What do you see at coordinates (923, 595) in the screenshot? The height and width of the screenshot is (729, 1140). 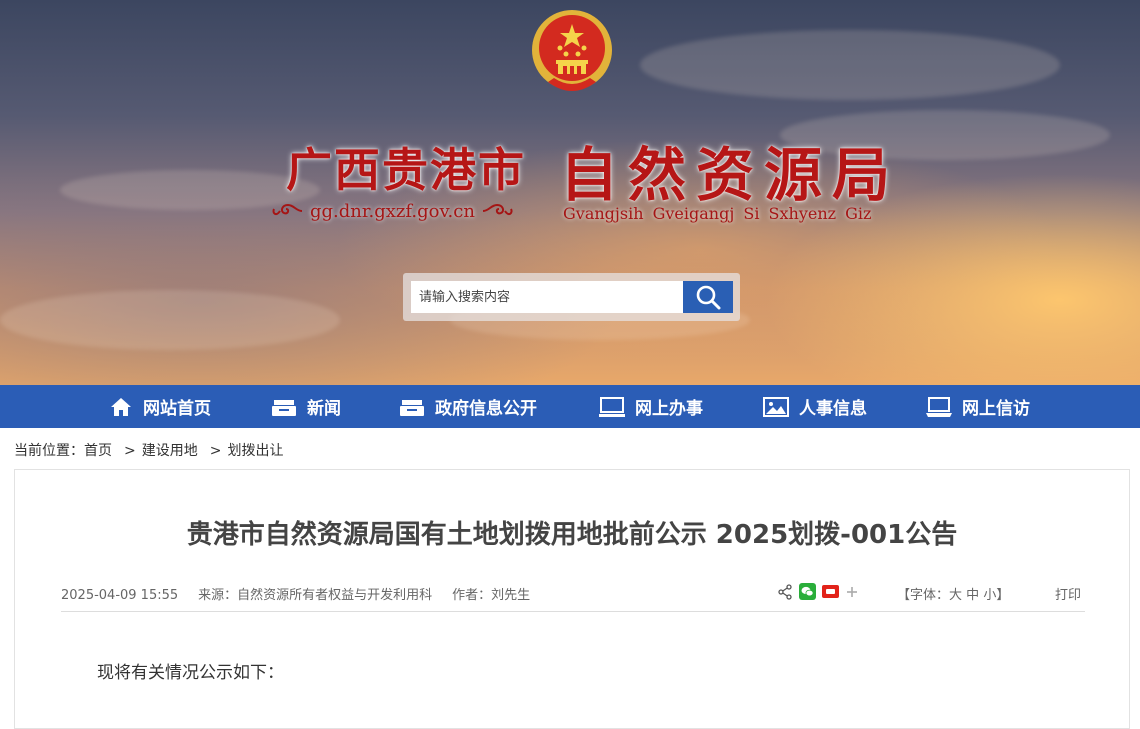 I see `font-size-label: 【字体：` at bounding box center [923, 595].